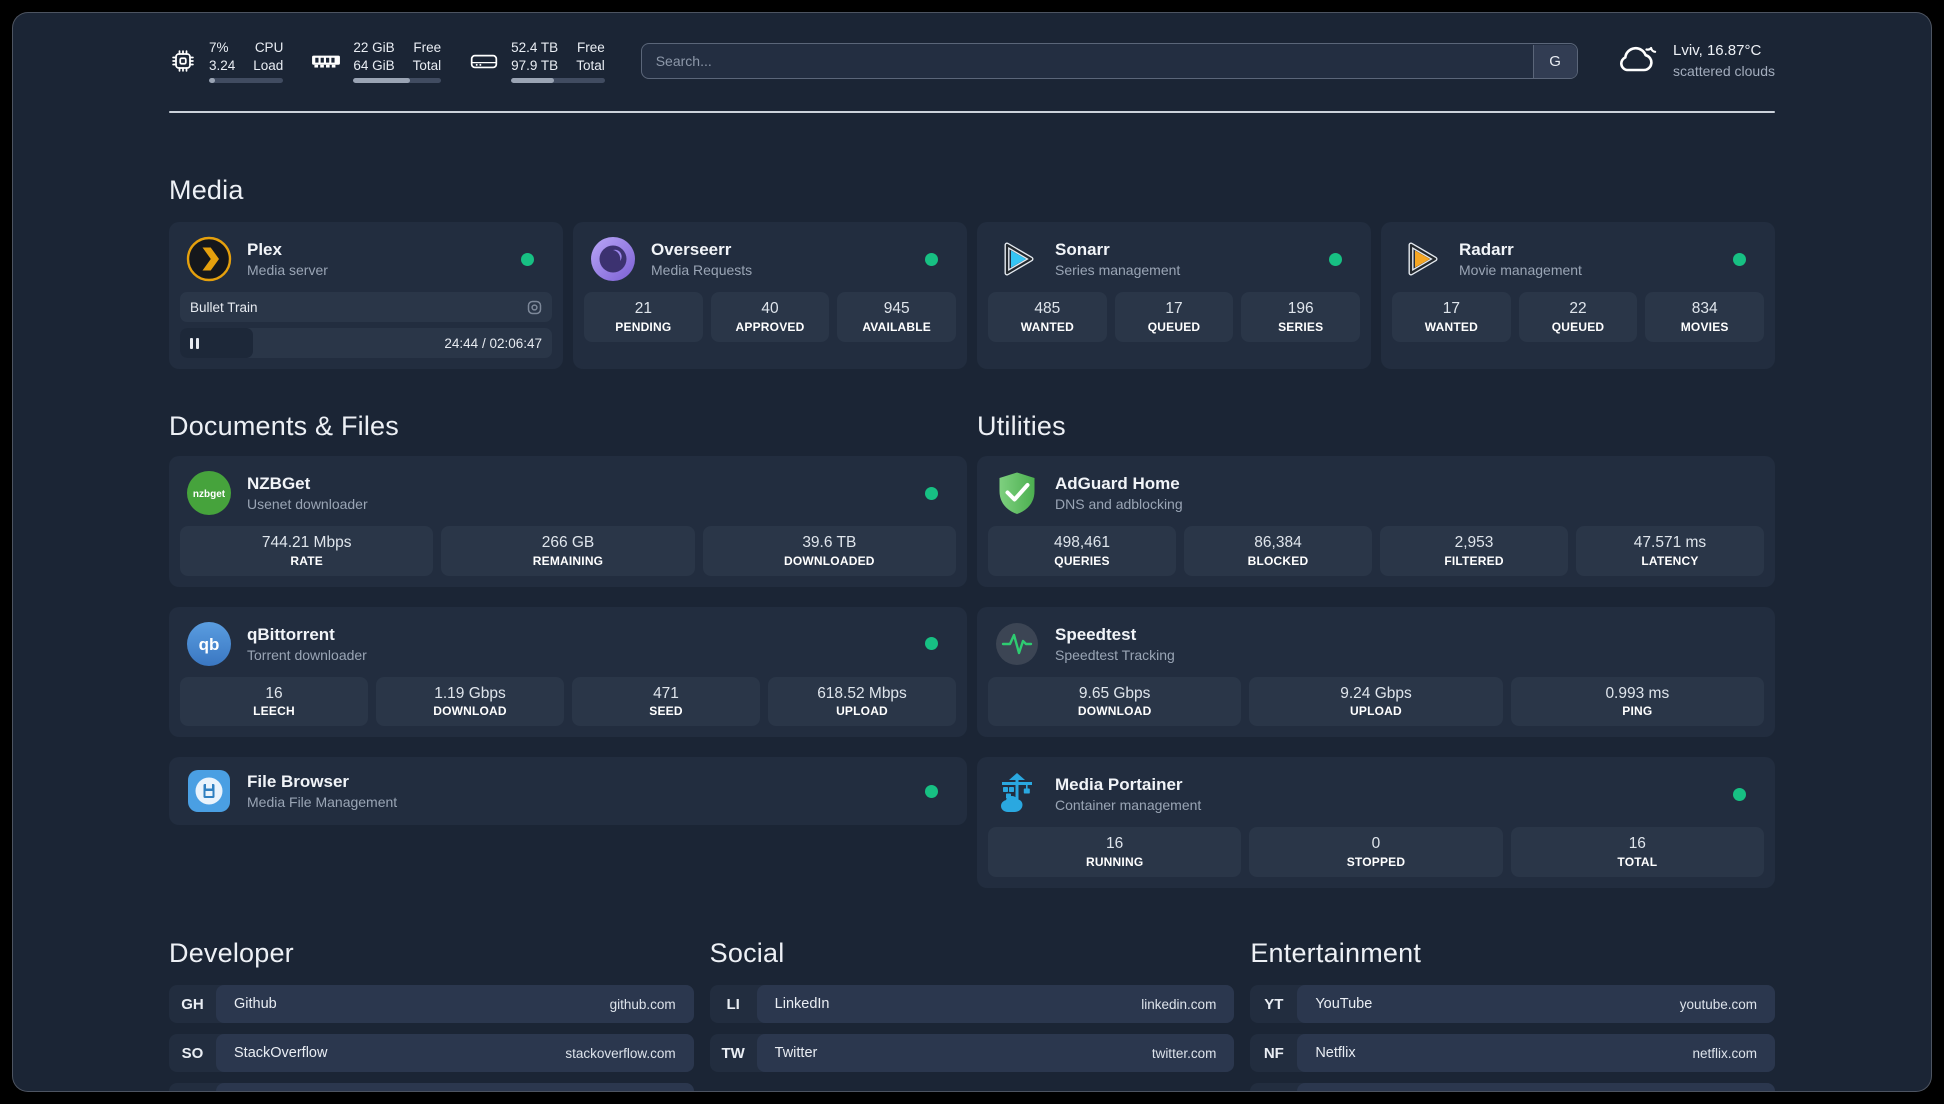 The width and height of the screenshot is (1944, 1104). Describe the element at coordinates (1273, 1087) in the screenshot. I see `bookmark-abbr: RE` at that location.